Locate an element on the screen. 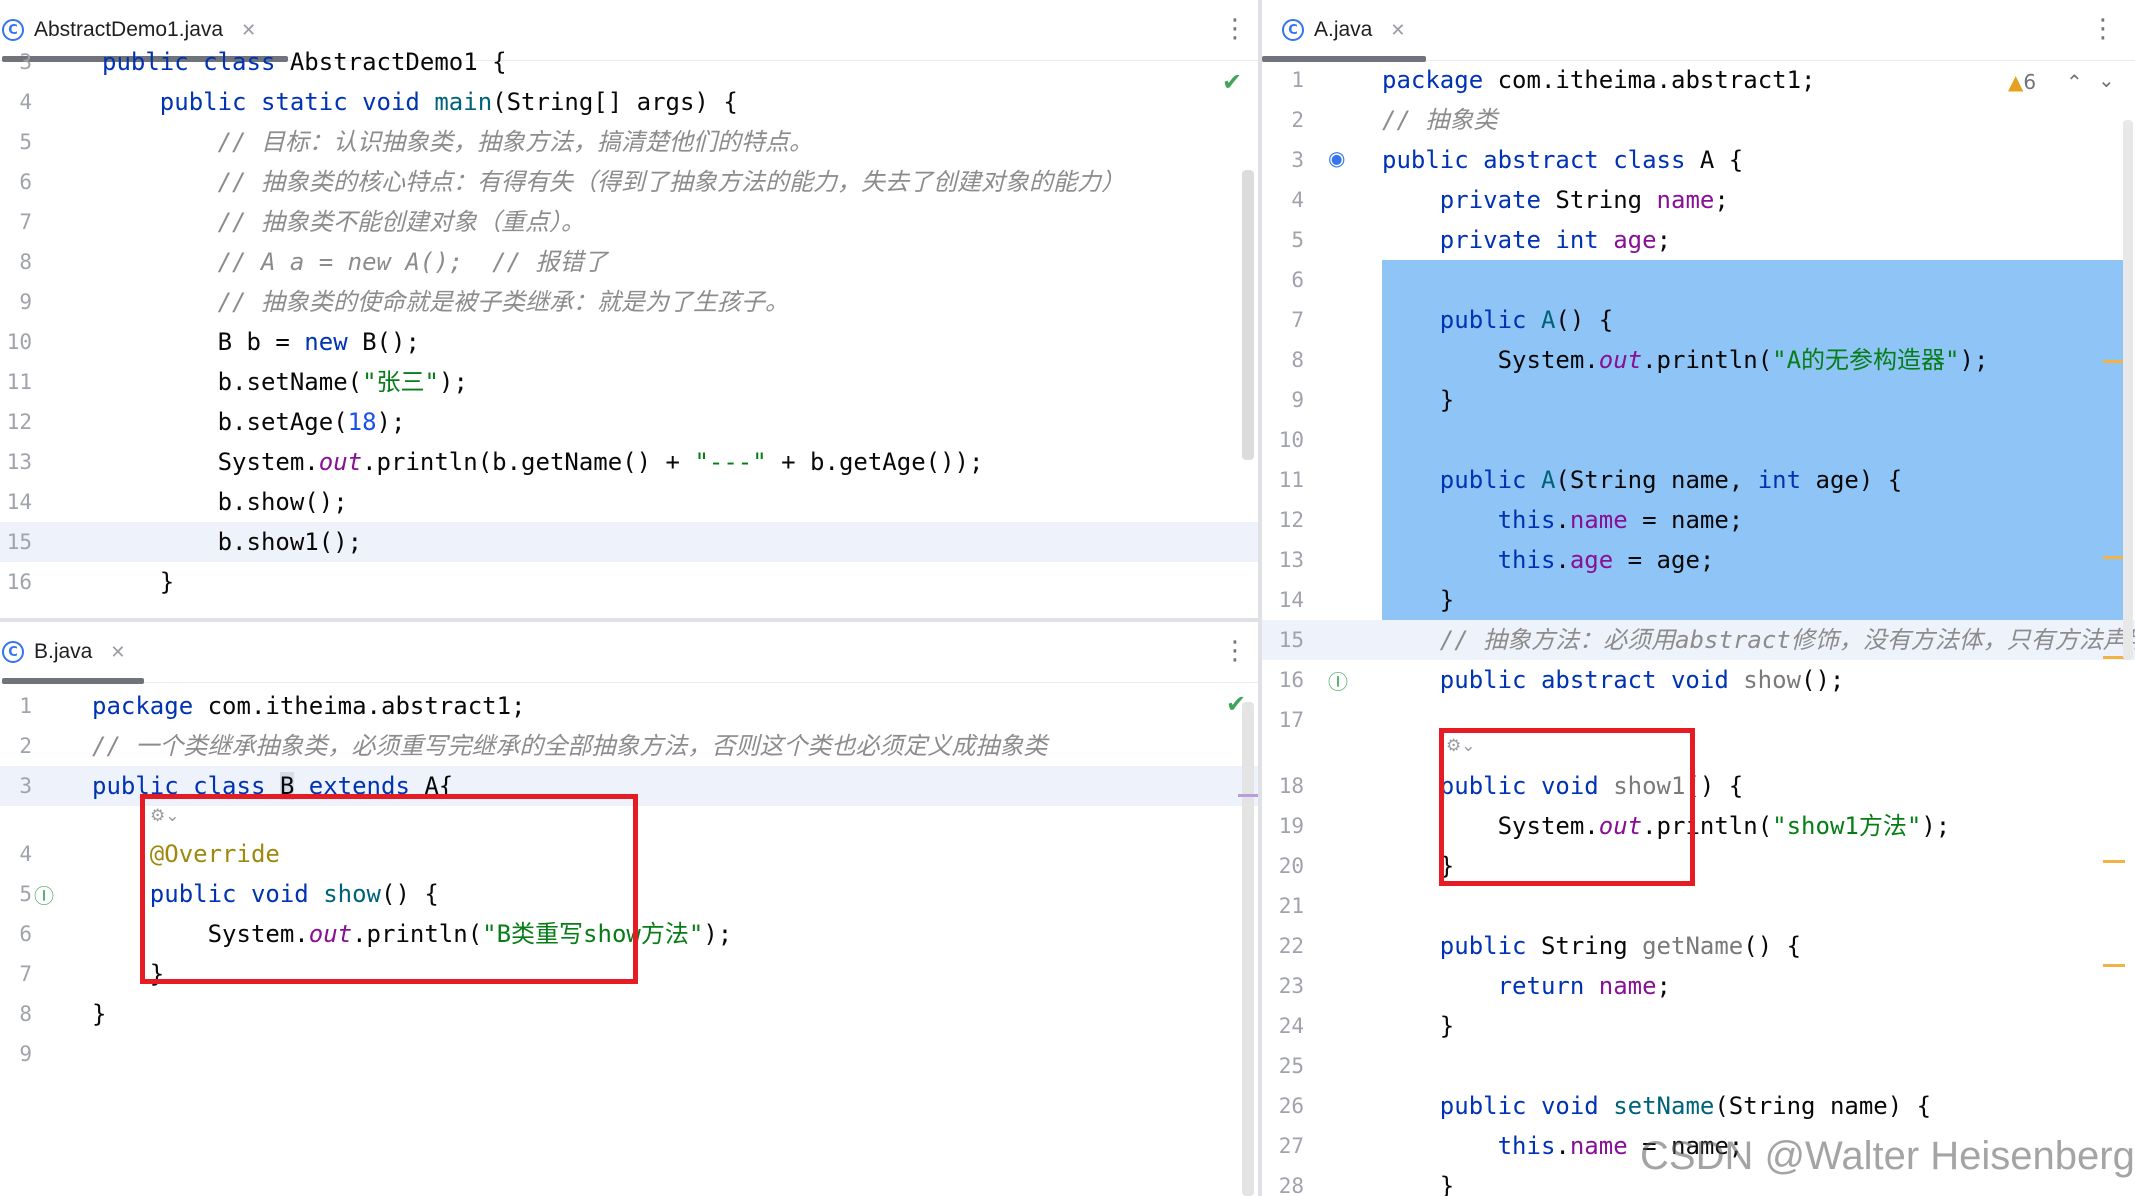  code-line: 8} is located at coordinates (629, 1014).